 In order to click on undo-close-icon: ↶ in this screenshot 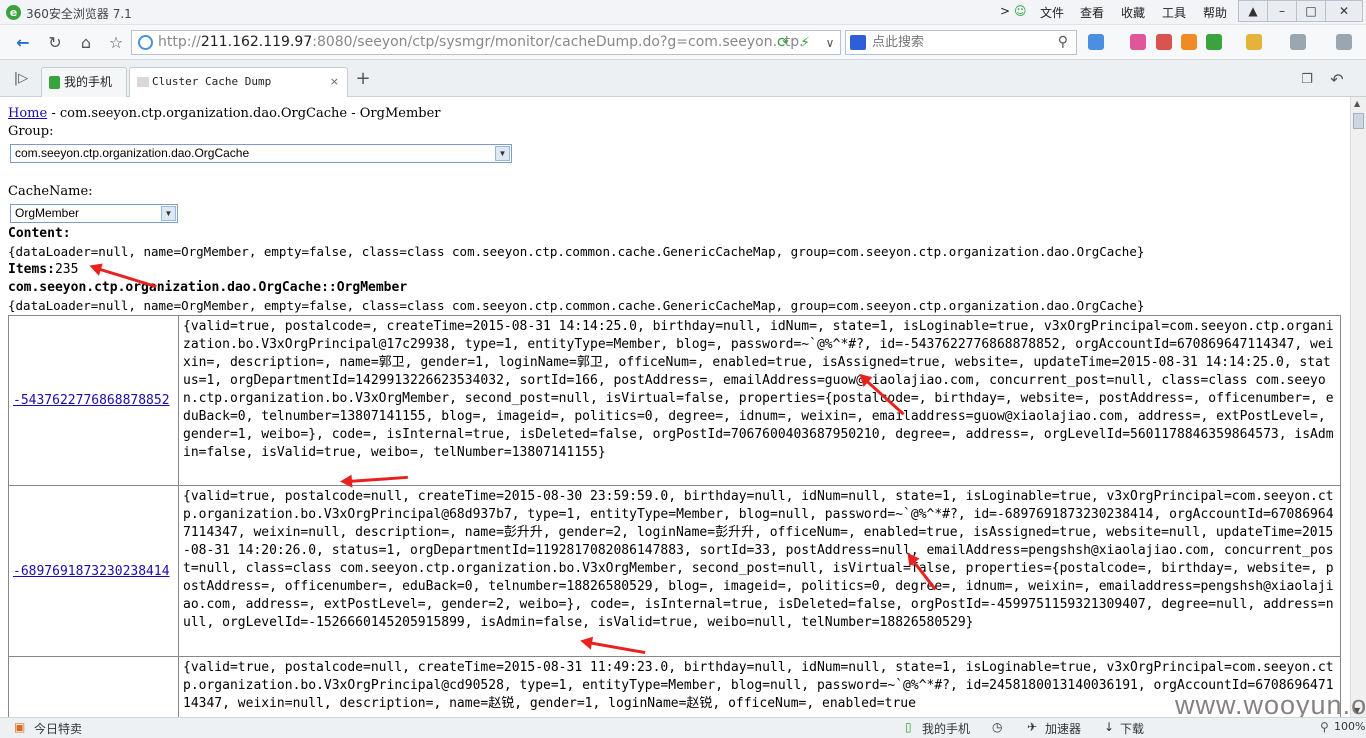, I will do `click(1337, 80)`.